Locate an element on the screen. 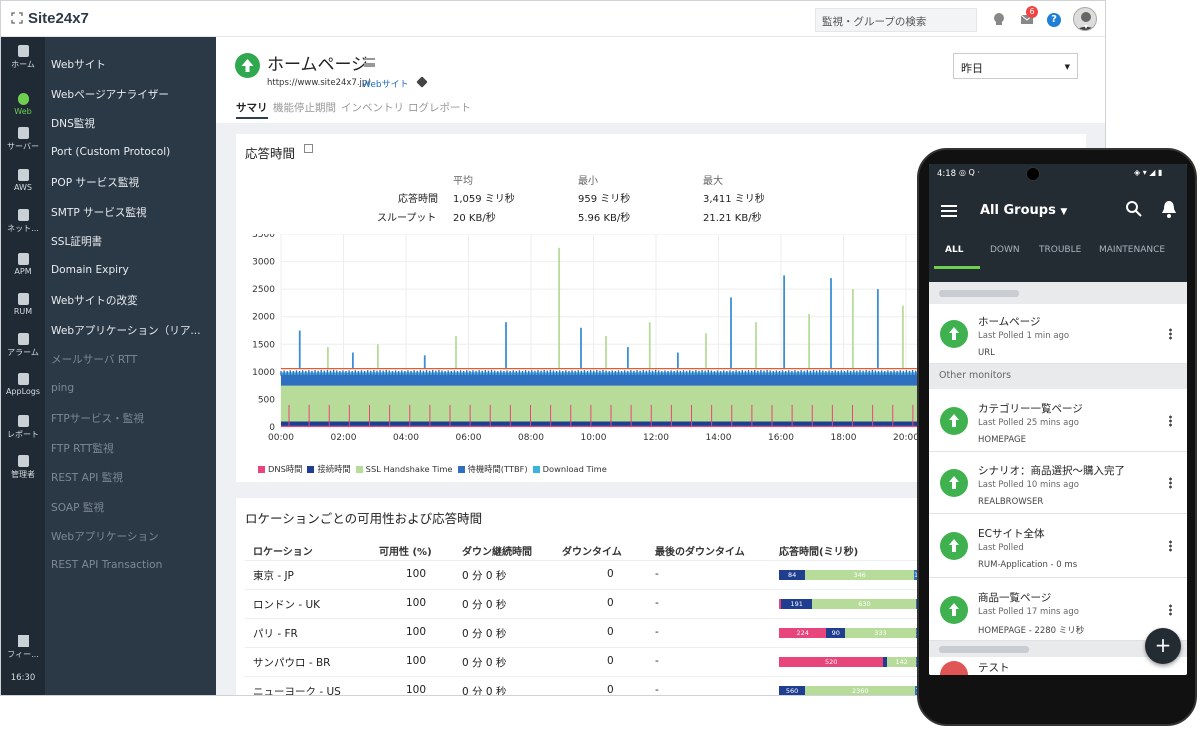 The image size is (1200, 729). sidebar-item: SOAP 監視 is located at coordinates (77, 507).